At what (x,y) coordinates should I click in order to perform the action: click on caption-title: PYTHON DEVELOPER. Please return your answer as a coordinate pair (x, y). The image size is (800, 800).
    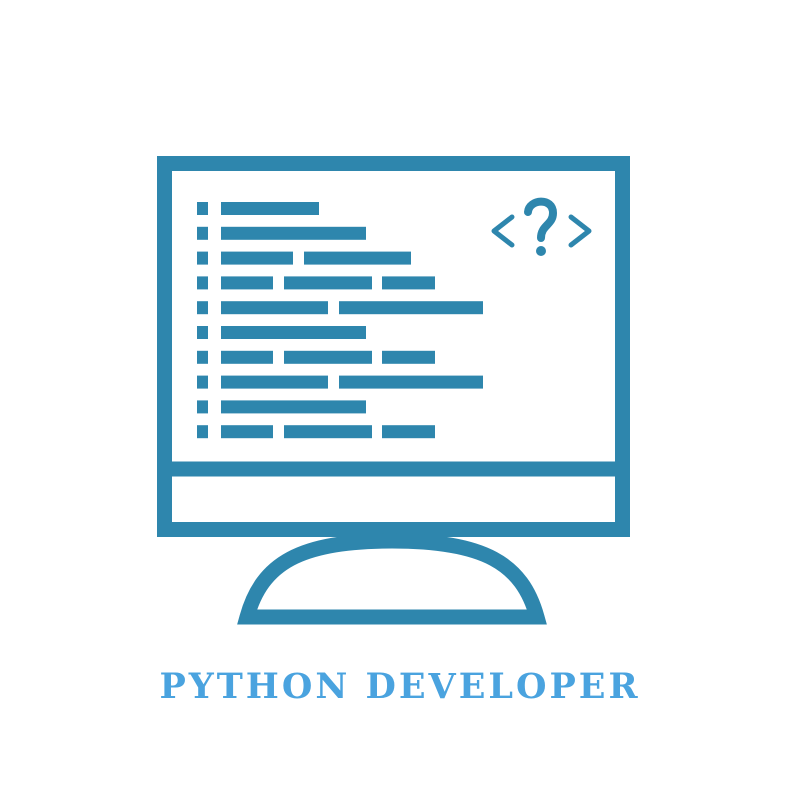
    Looking at the image, I should click on (400, 686).